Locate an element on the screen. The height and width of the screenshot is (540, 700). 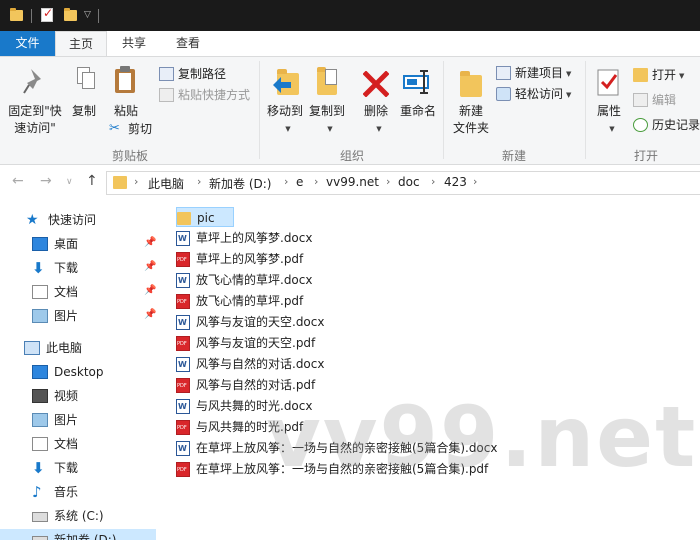
file-name: pic is located at coordinates (206, 218).